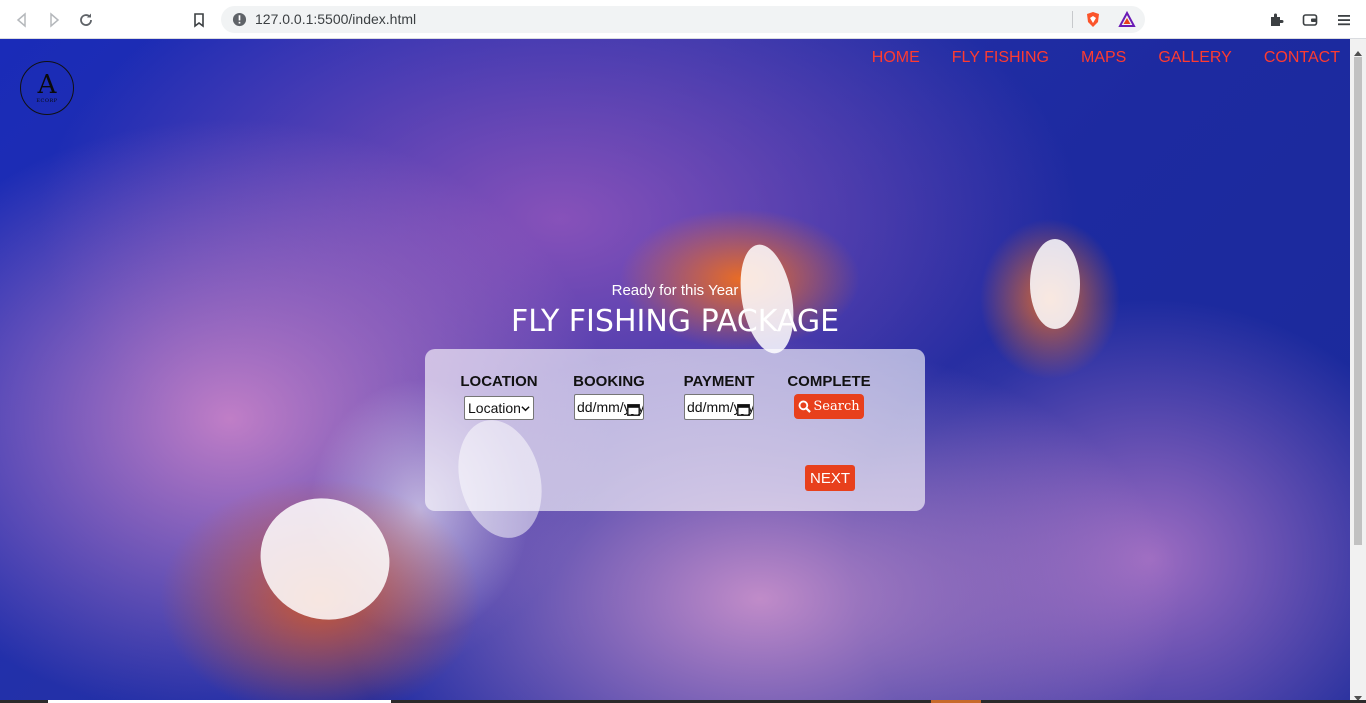  I want to click on search-button: Search, so click(829, 406).